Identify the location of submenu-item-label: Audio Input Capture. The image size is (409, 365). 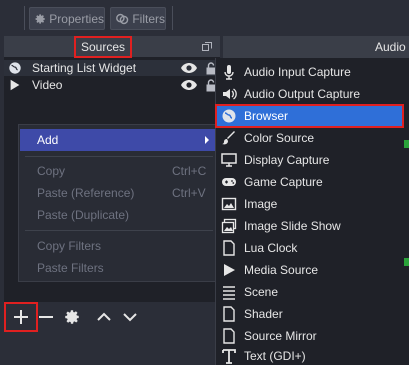
(297, 72).